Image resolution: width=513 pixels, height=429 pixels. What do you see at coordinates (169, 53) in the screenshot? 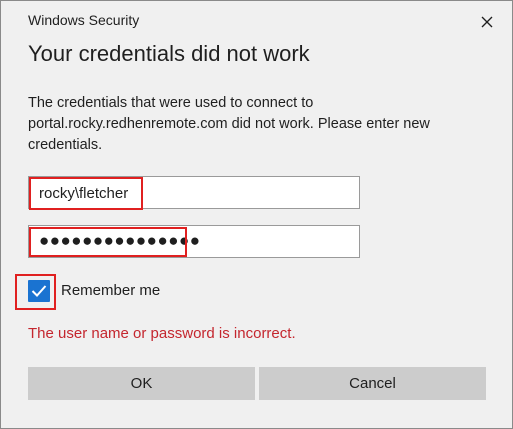
I see `dialog-heading: Your credentials did not work` at bounding box center [169, 53].